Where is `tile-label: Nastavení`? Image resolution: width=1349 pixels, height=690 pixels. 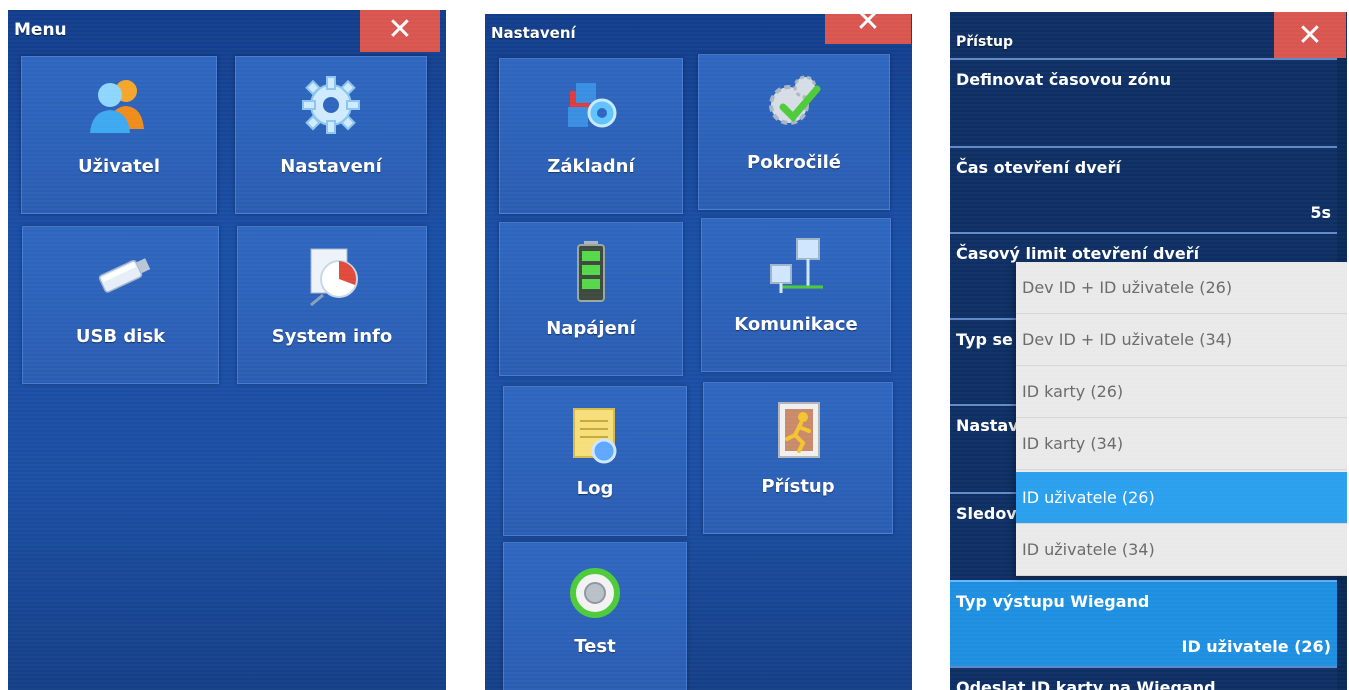
tile-label: Nastavení is located at coordinates (331, 166).